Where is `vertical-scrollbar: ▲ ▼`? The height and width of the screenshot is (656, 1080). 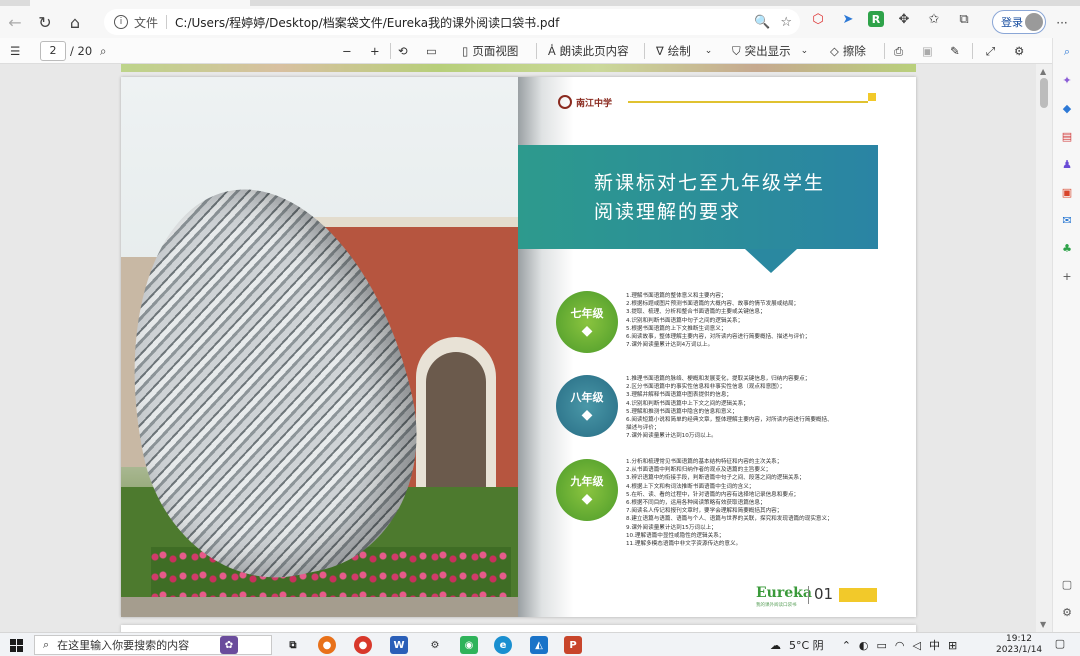 vertical-scrollbar: ▲ ▼ is located at coordinates (1044, 348).